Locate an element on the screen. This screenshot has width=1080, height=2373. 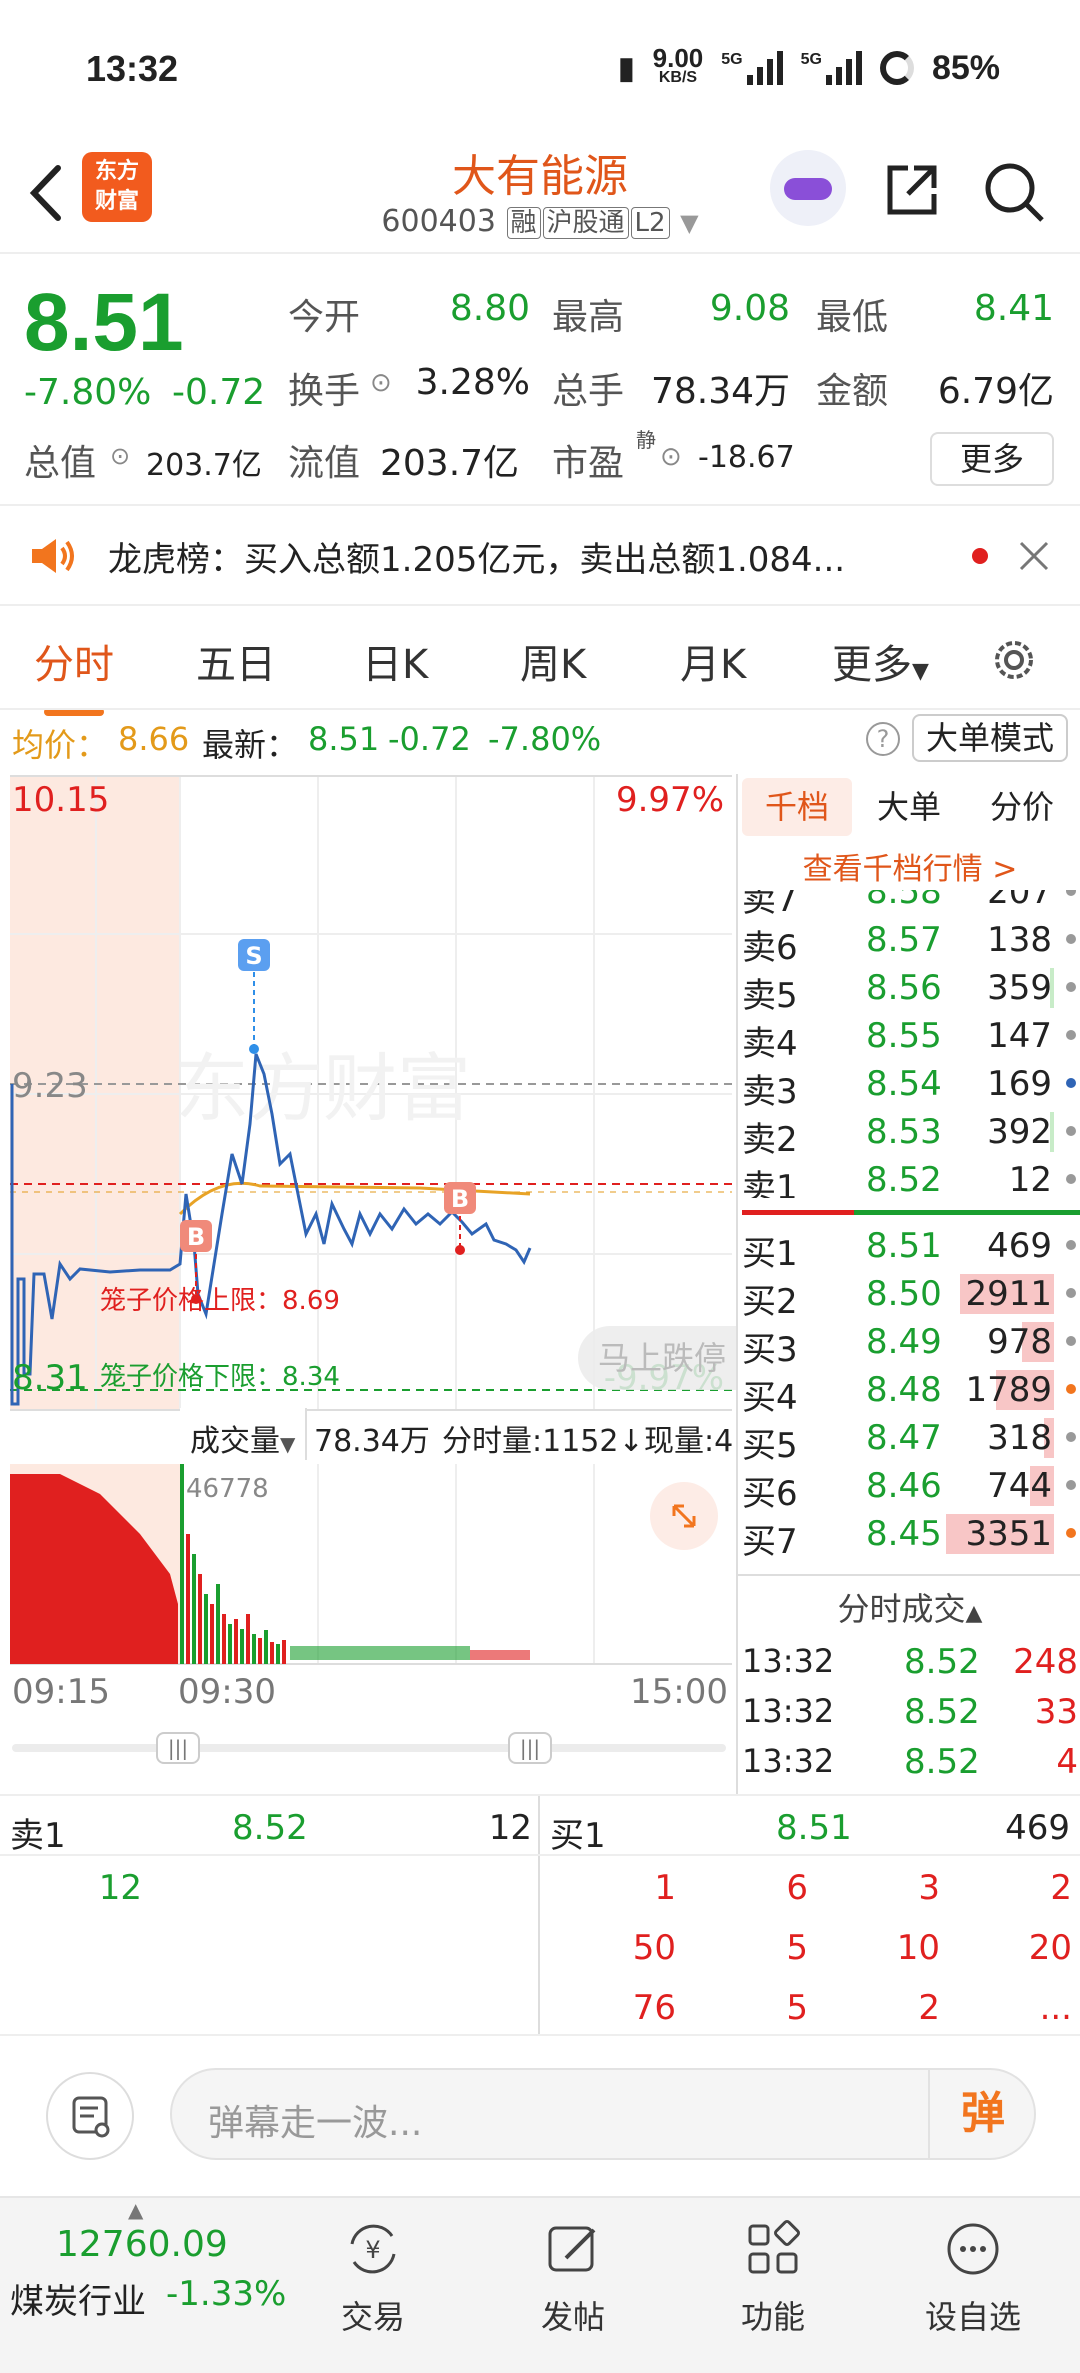
sell-row-6: 卖6 8.57 138 is located at coordinates (909, 942).